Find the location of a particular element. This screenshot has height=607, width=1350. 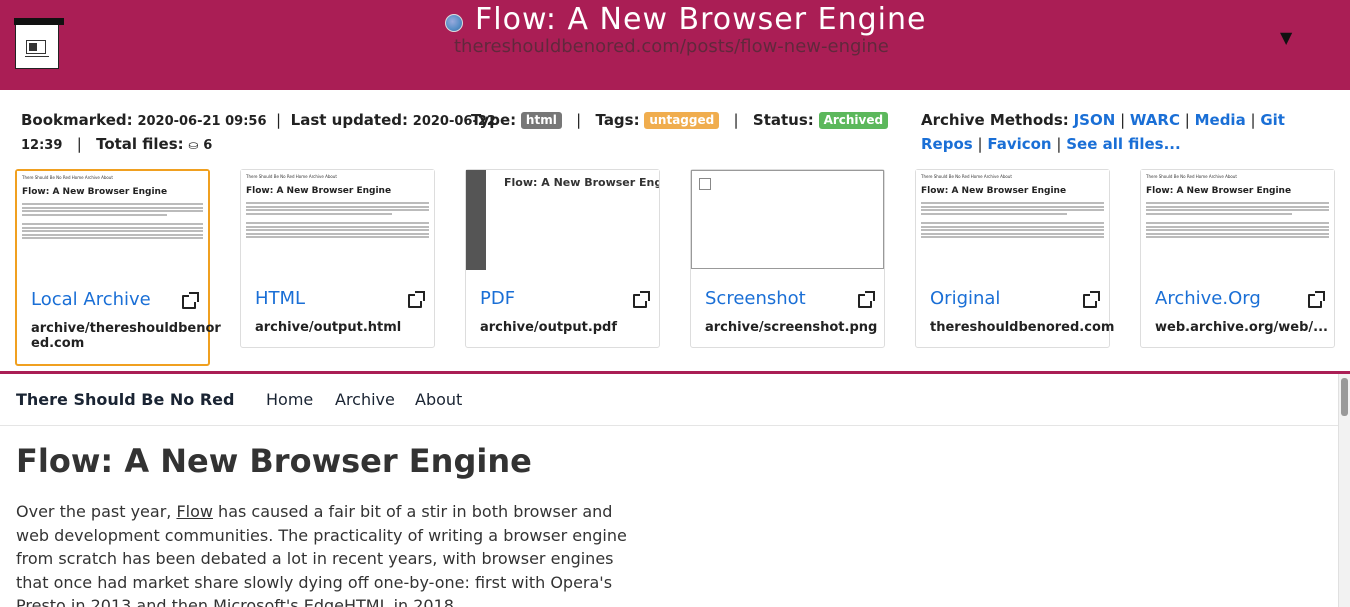

logo-bar is located at coordinates (39, 21).